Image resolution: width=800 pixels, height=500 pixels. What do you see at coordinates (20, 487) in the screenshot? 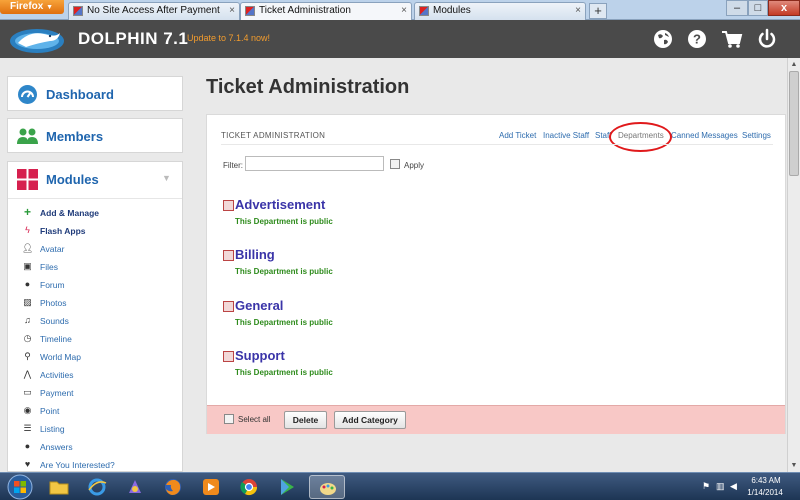
I see `windows-start-icon` at bounding box center [20, 487].